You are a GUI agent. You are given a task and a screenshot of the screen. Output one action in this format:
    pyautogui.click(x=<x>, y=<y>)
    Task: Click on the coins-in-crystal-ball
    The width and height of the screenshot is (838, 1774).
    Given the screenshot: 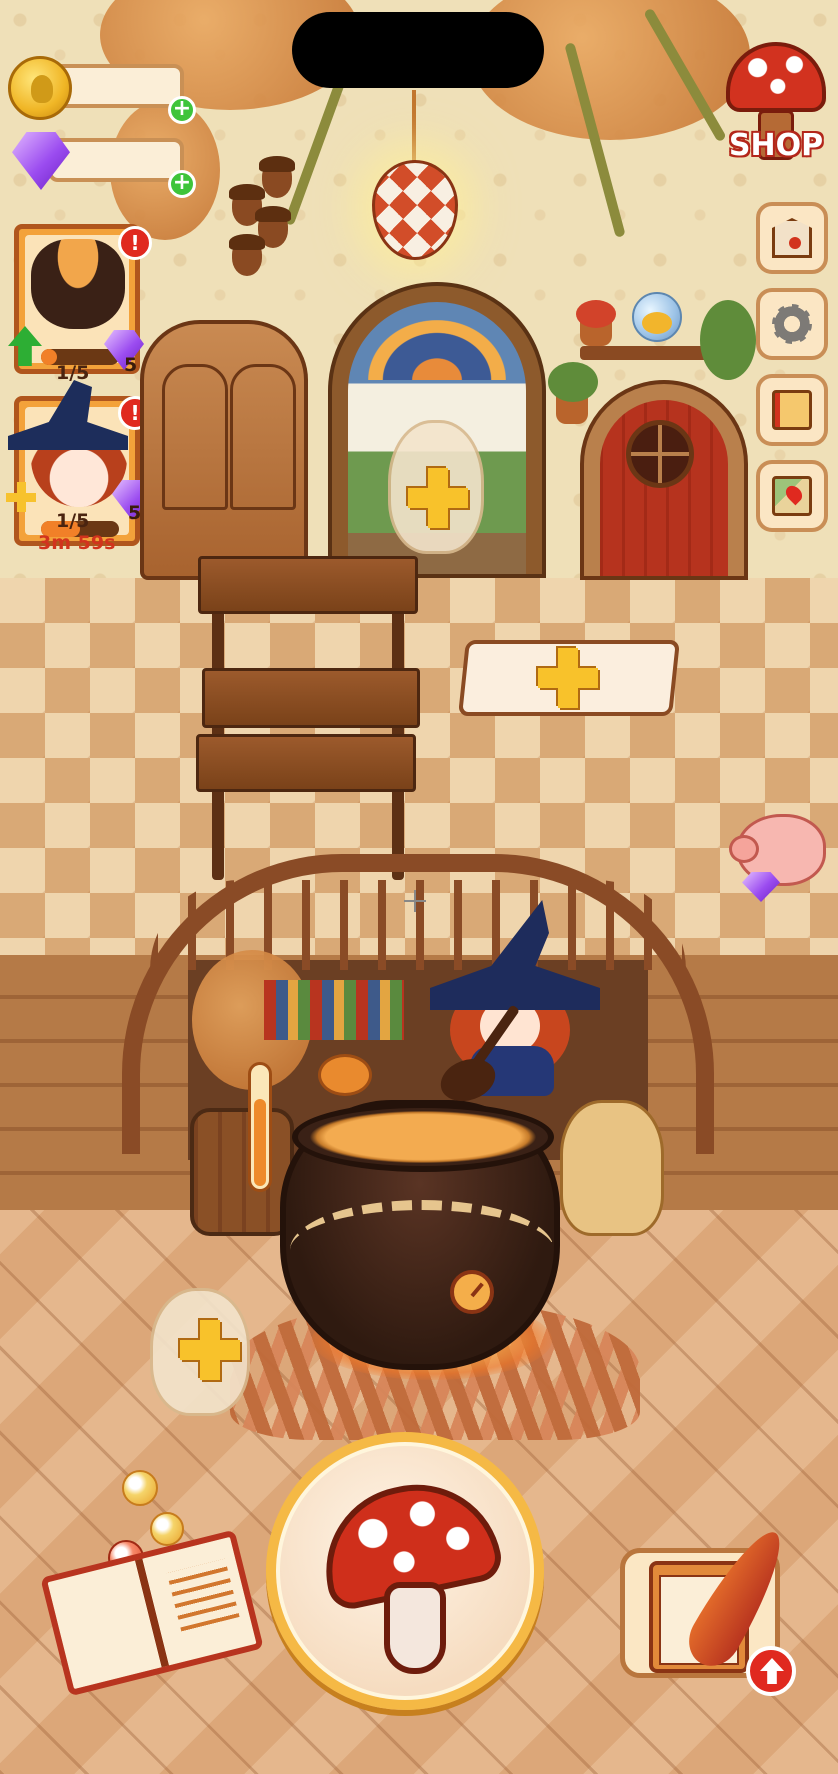 What is the action you would take?
    pyautogui.click(x=657, y=323)
    